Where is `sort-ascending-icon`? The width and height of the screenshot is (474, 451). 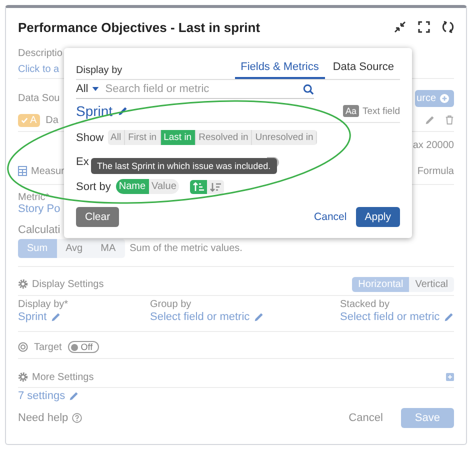 sort-ascending-icon is located at coordinates (199, 187).